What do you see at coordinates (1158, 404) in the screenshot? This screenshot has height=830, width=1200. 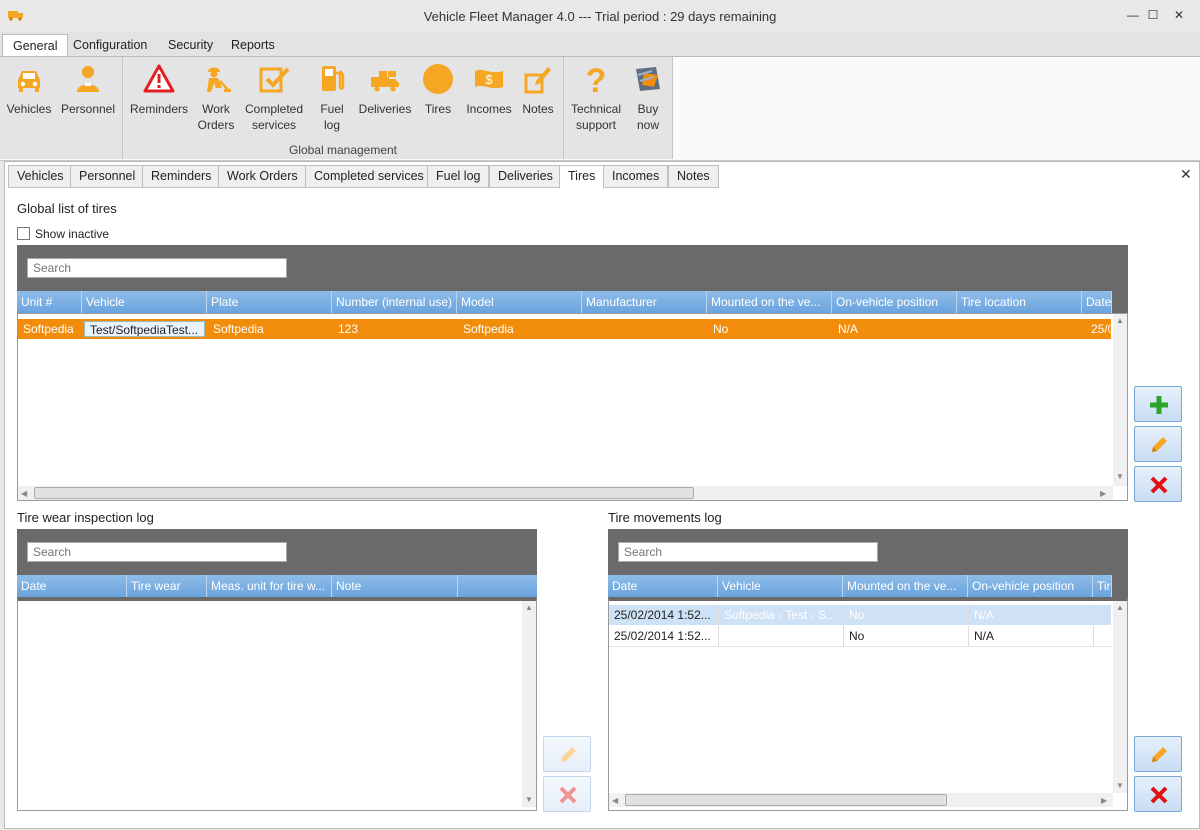 I see `add-tire-button` at bounding box center [1158, 404].